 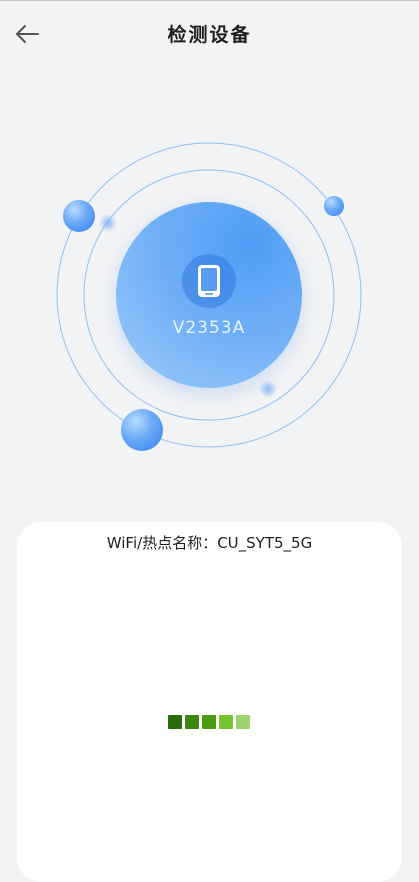 I want to click on loading-indicator, so click(x=209, y=722).